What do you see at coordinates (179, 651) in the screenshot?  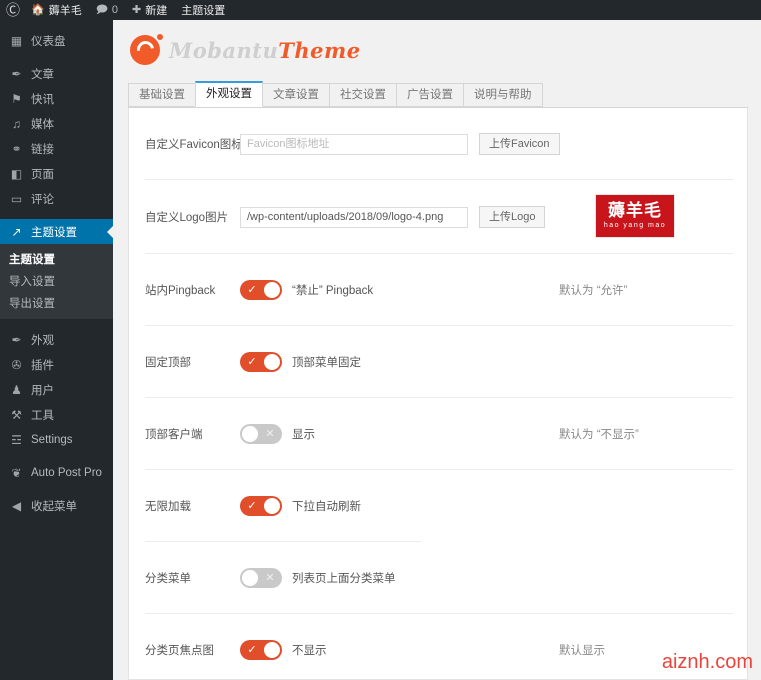 I see `category-focus-image-label: 分类页焦点图` at bounding box center [179, 651].